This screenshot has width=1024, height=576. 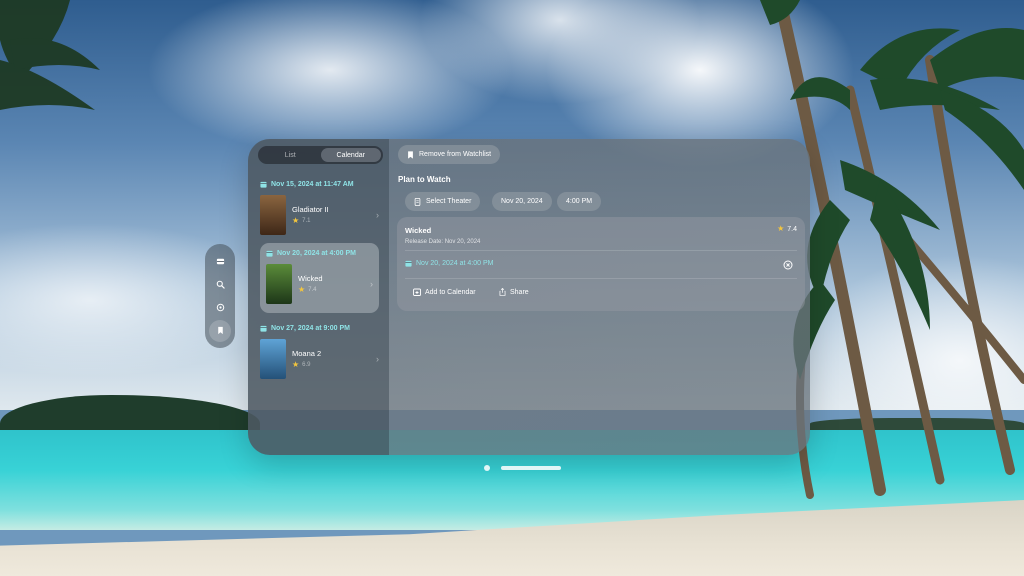 What do you see at coordinates (531, 468) in the screenshot?
I see `window-grabber` at bounding box center [531, 468].